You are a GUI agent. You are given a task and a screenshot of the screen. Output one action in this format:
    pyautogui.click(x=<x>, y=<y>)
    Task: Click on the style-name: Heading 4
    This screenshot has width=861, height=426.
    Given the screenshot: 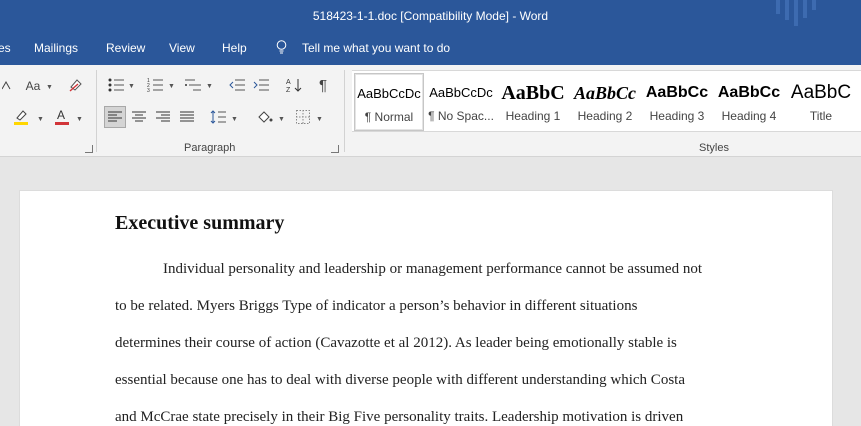 What is the action you would take?
    pyautogui.click(x=749, y=116)
    